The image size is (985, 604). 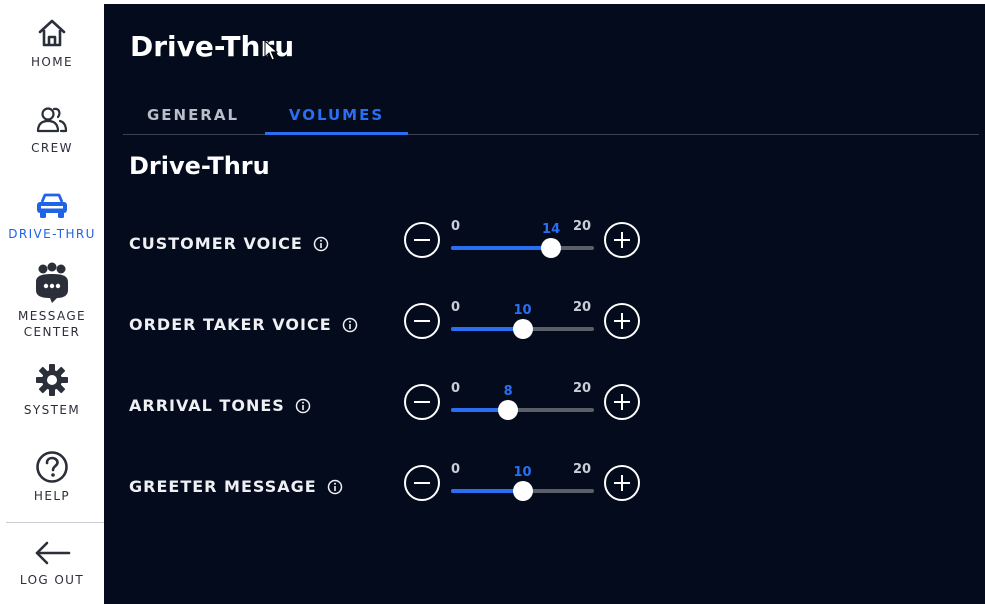 I want to click on sidebar-item-message-center: MESSAGE CENTER, so click(x=52, y=301).